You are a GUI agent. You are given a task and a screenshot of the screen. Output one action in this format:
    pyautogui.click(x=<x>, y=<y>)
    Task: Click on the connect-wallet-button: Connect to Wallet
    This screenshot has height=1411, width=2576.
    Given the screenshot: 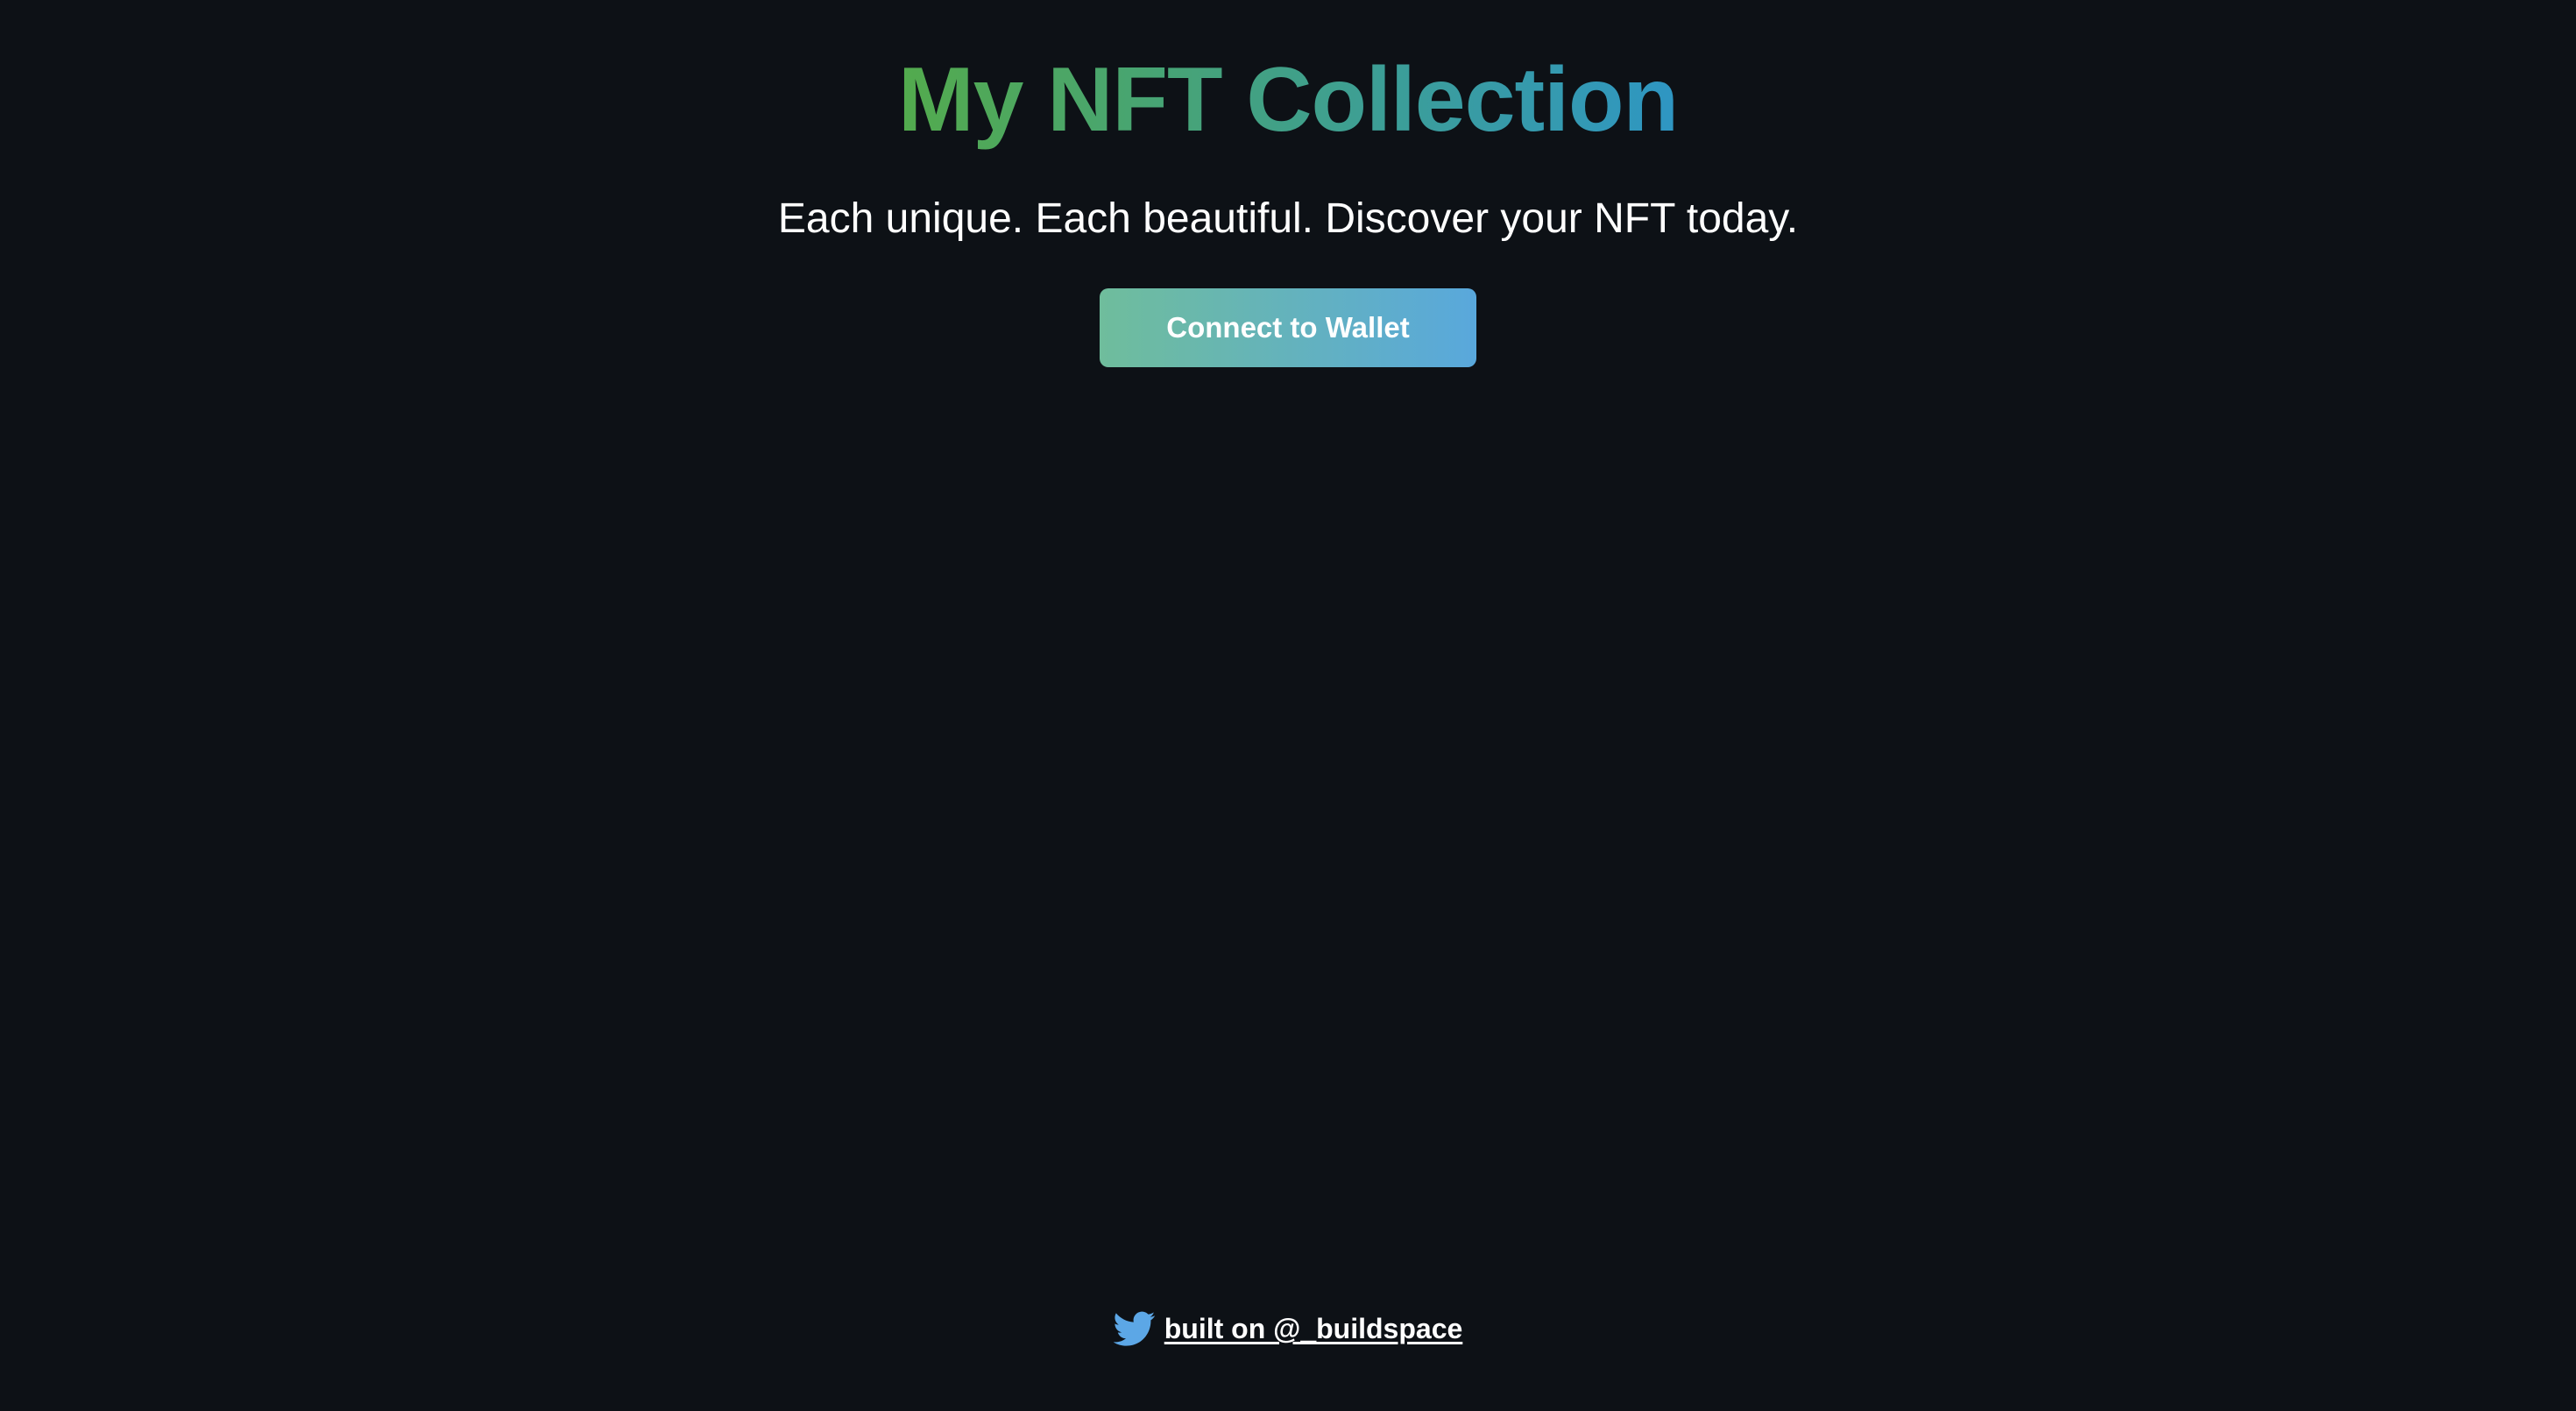 What is the action you would take?
    pyautogui.click(x=1288, y=328)
    